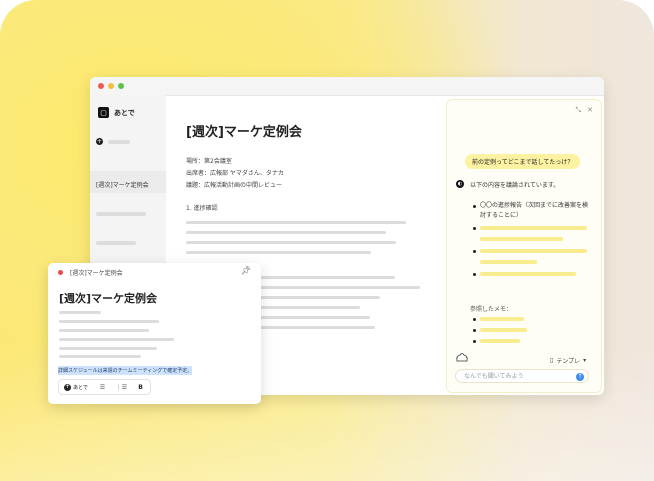 The height and width of the screenshot is (481, 654). What do you see at coordinates (585, 360) in the screenshot?
I see `chevron-down-icon: ▾` at bounding box center [585, 360].